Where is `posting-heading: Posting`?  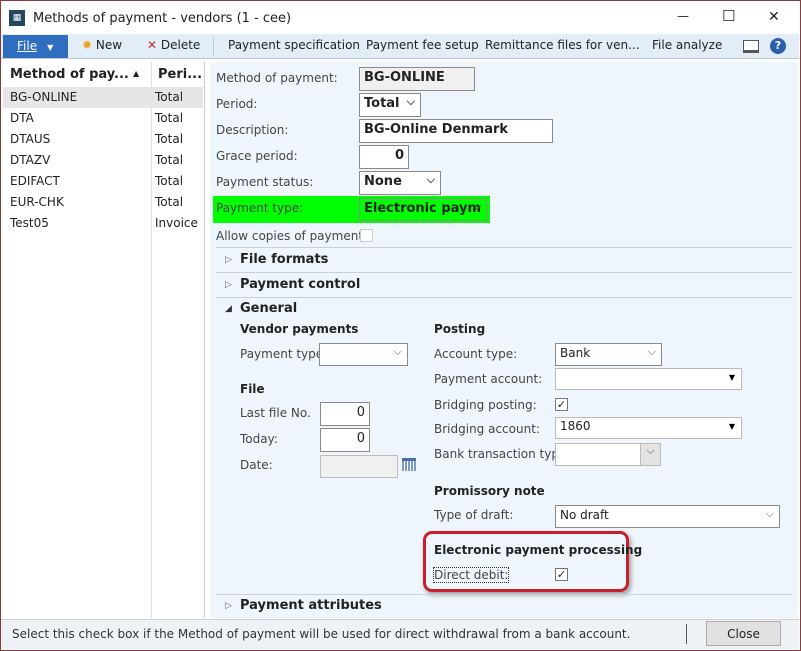 posting-heading: Posting is located at coordinates (460, 329).